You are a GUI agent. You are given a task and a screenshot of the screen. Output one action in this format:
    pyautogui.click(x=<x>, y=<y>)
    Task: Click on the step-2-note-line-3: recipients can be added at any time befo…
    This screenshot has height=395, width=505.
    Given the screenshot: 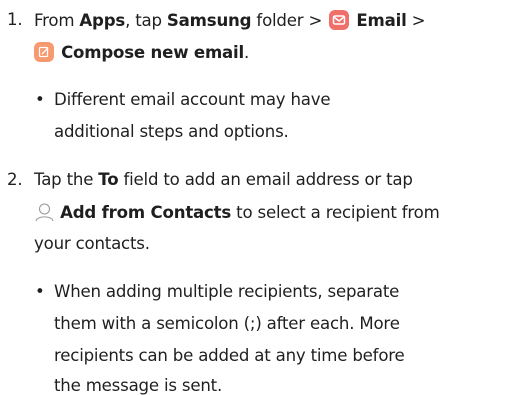 What is the action you would take?
    pyautogui.click(x=229, y=355)
    